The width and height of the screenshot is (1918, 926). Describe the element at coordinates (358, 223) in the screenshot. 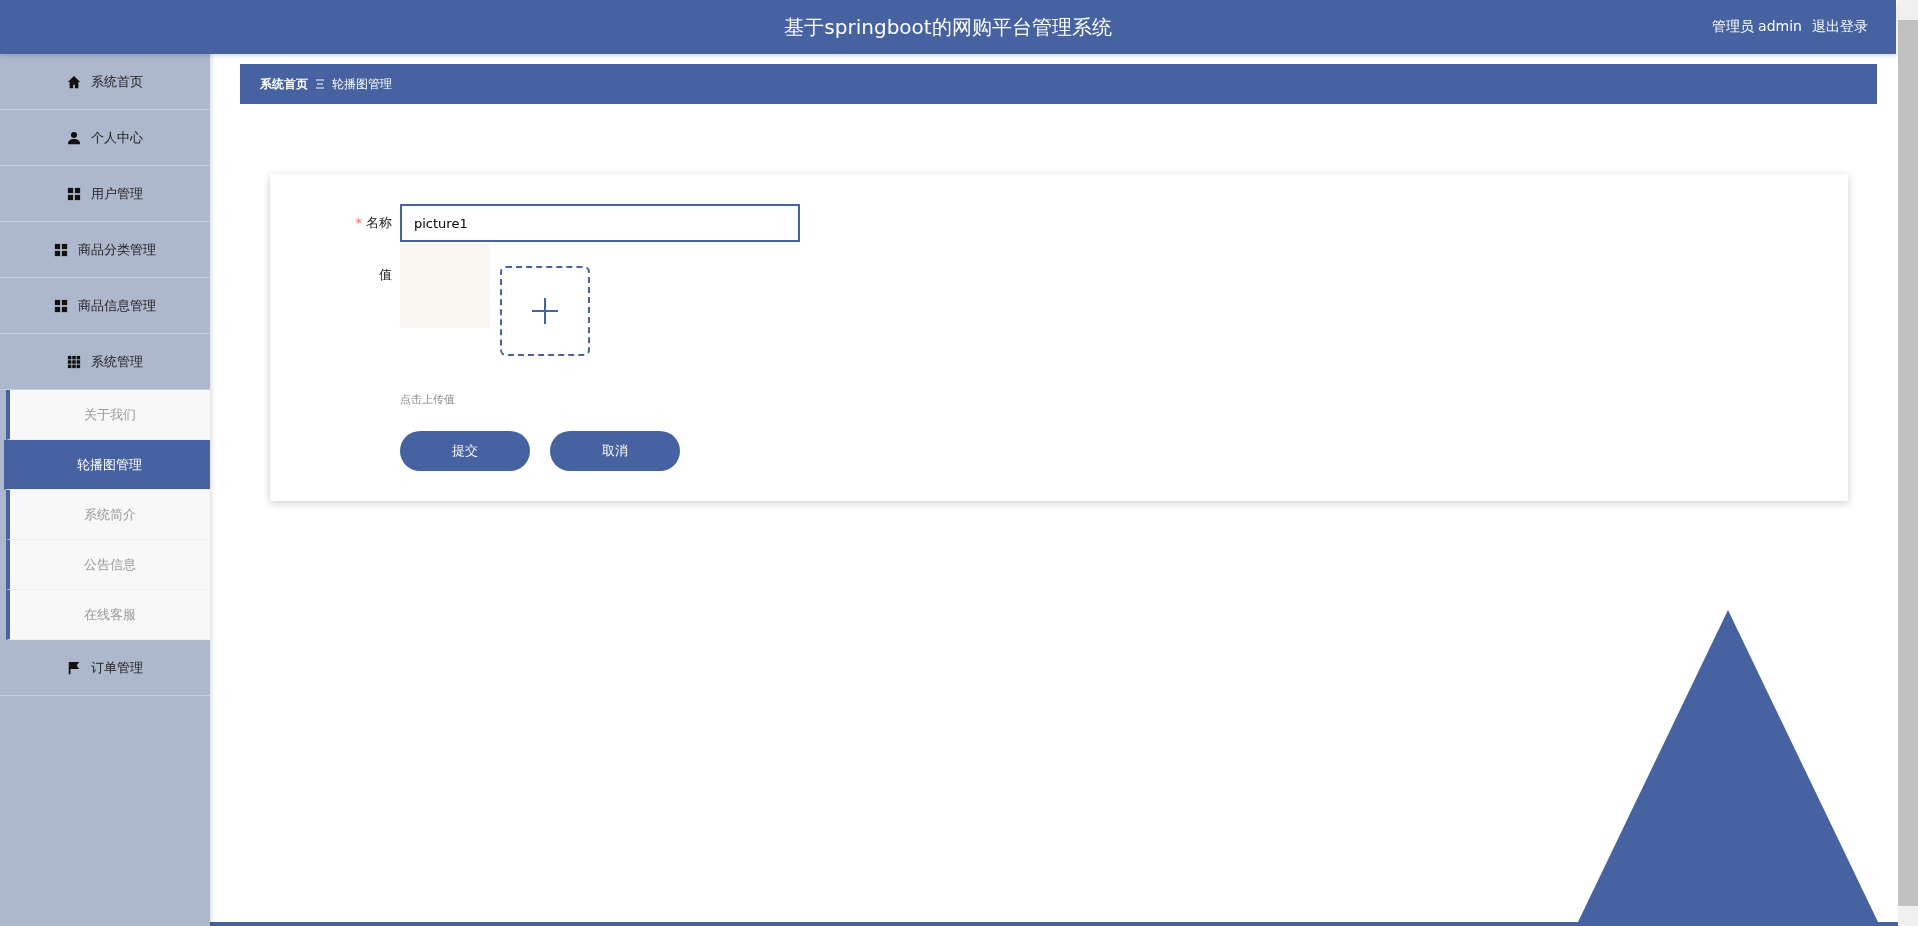

I see `required-mark: *` at that location.